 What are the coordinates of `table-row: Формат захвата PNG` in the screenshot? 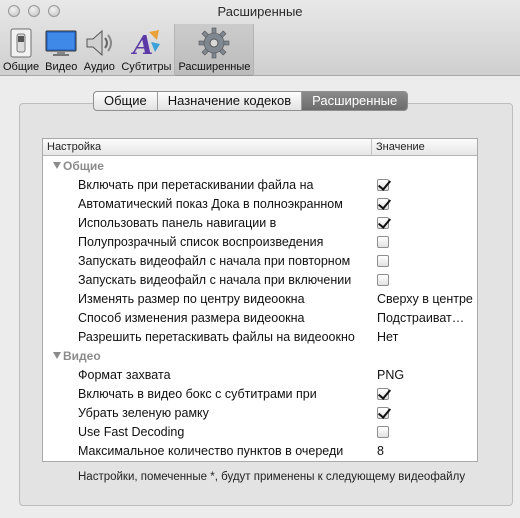 It's located at (260, 374).